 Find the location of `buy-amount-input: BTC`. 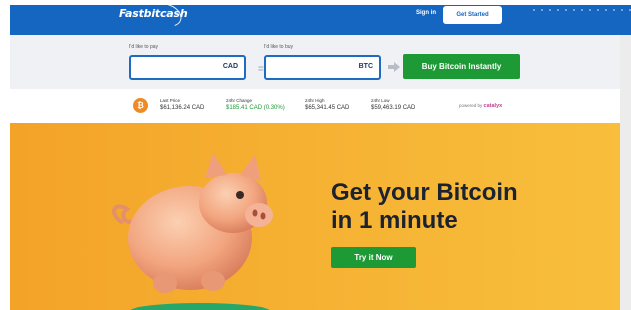

buy-amount-input: BTC is located at coordinates (322, 67).